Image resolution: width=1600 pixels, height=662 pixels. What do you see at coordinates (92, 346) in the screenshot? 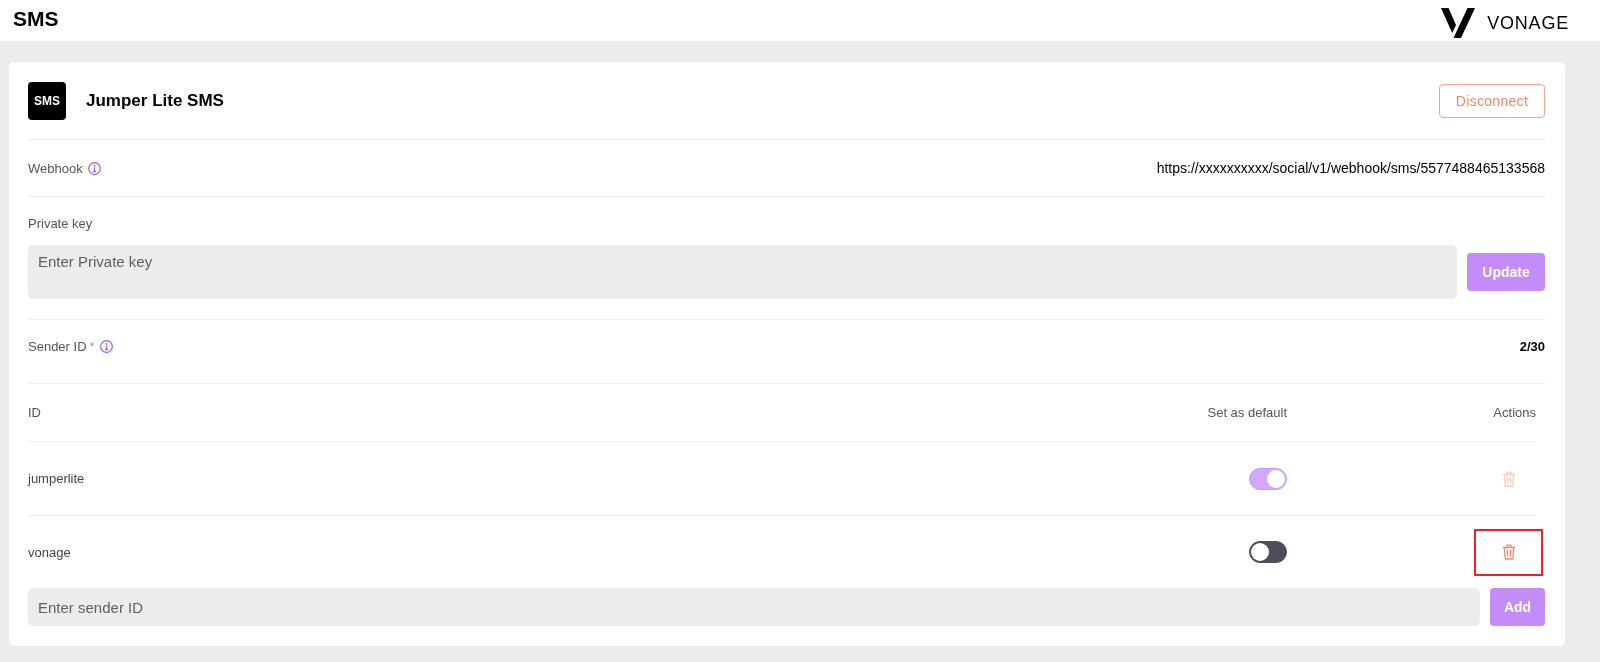
I see `required-mark: *` at bounding box center [92, 346].